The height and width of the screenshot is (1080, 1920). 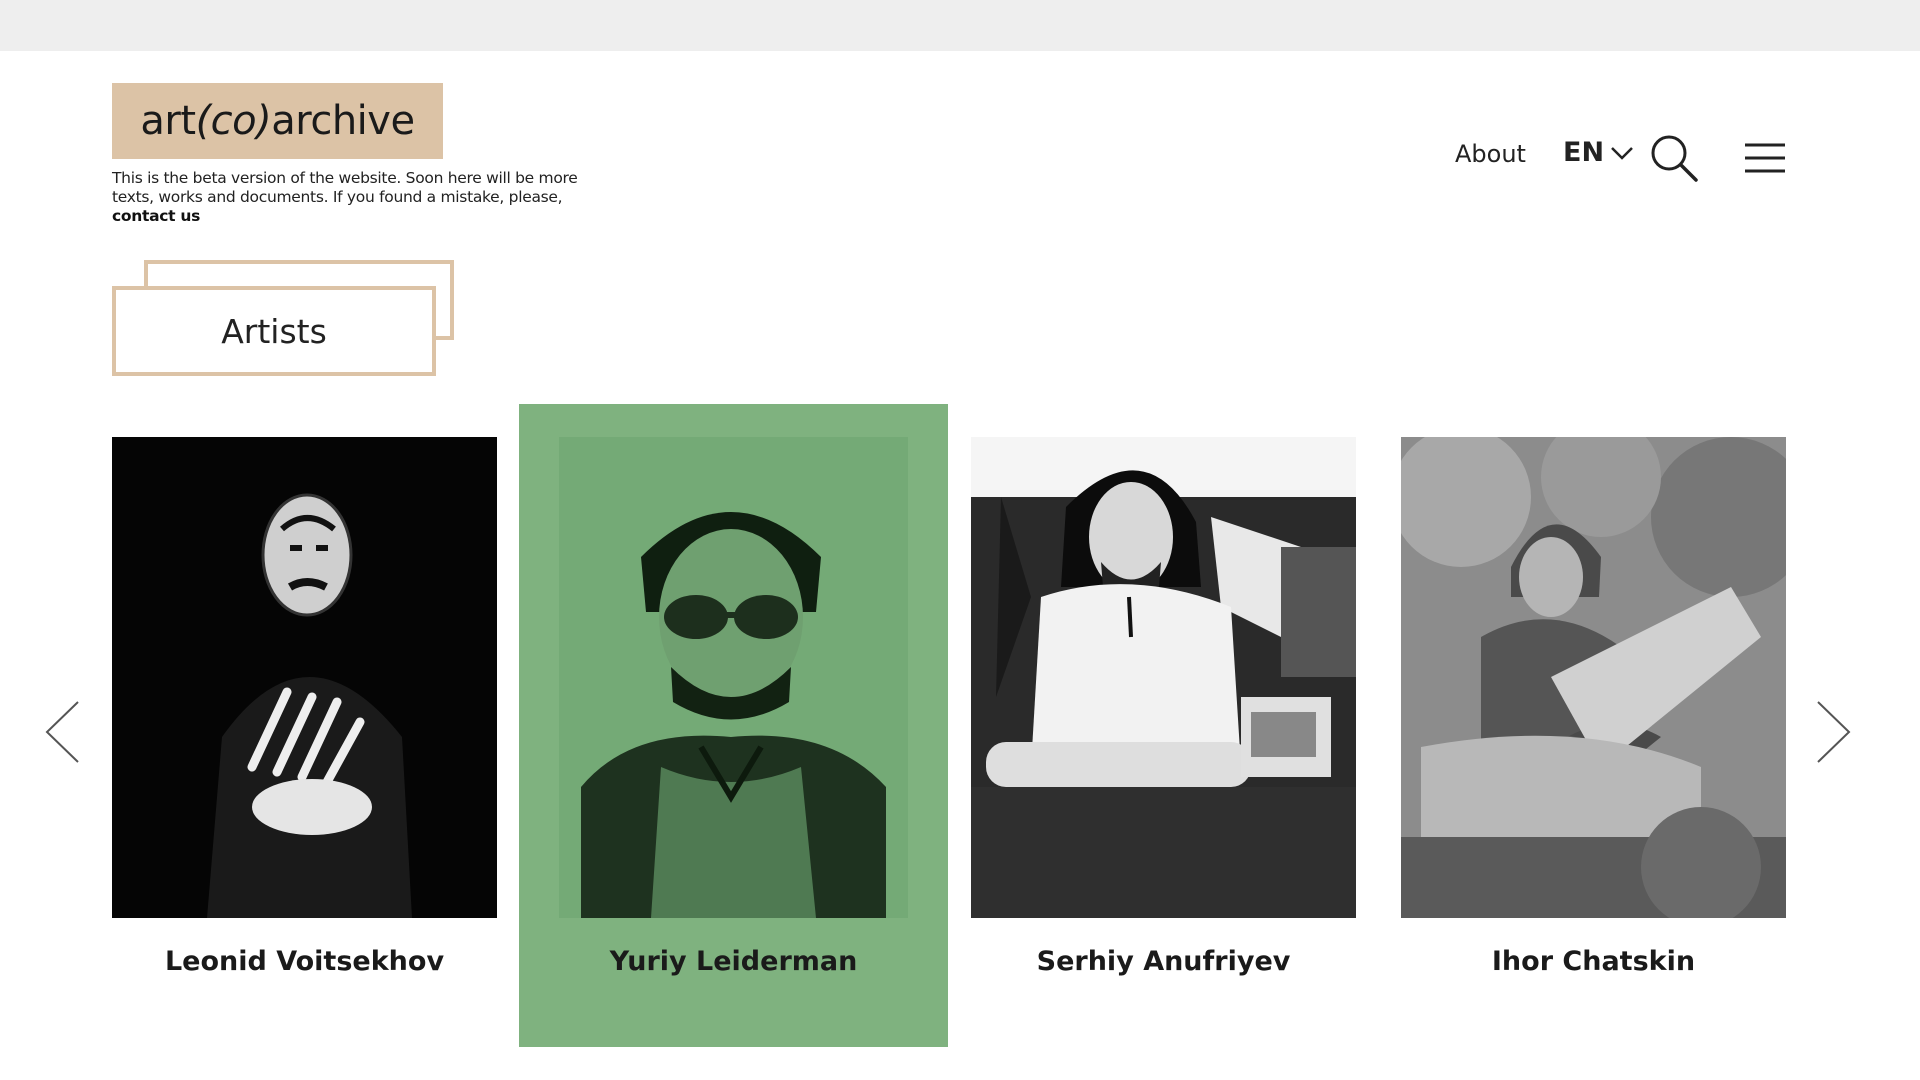 What do you see at coordinates (1584, 152) in the screenshot?
I see `language-label: EN` at bounding box center [1584, 152].